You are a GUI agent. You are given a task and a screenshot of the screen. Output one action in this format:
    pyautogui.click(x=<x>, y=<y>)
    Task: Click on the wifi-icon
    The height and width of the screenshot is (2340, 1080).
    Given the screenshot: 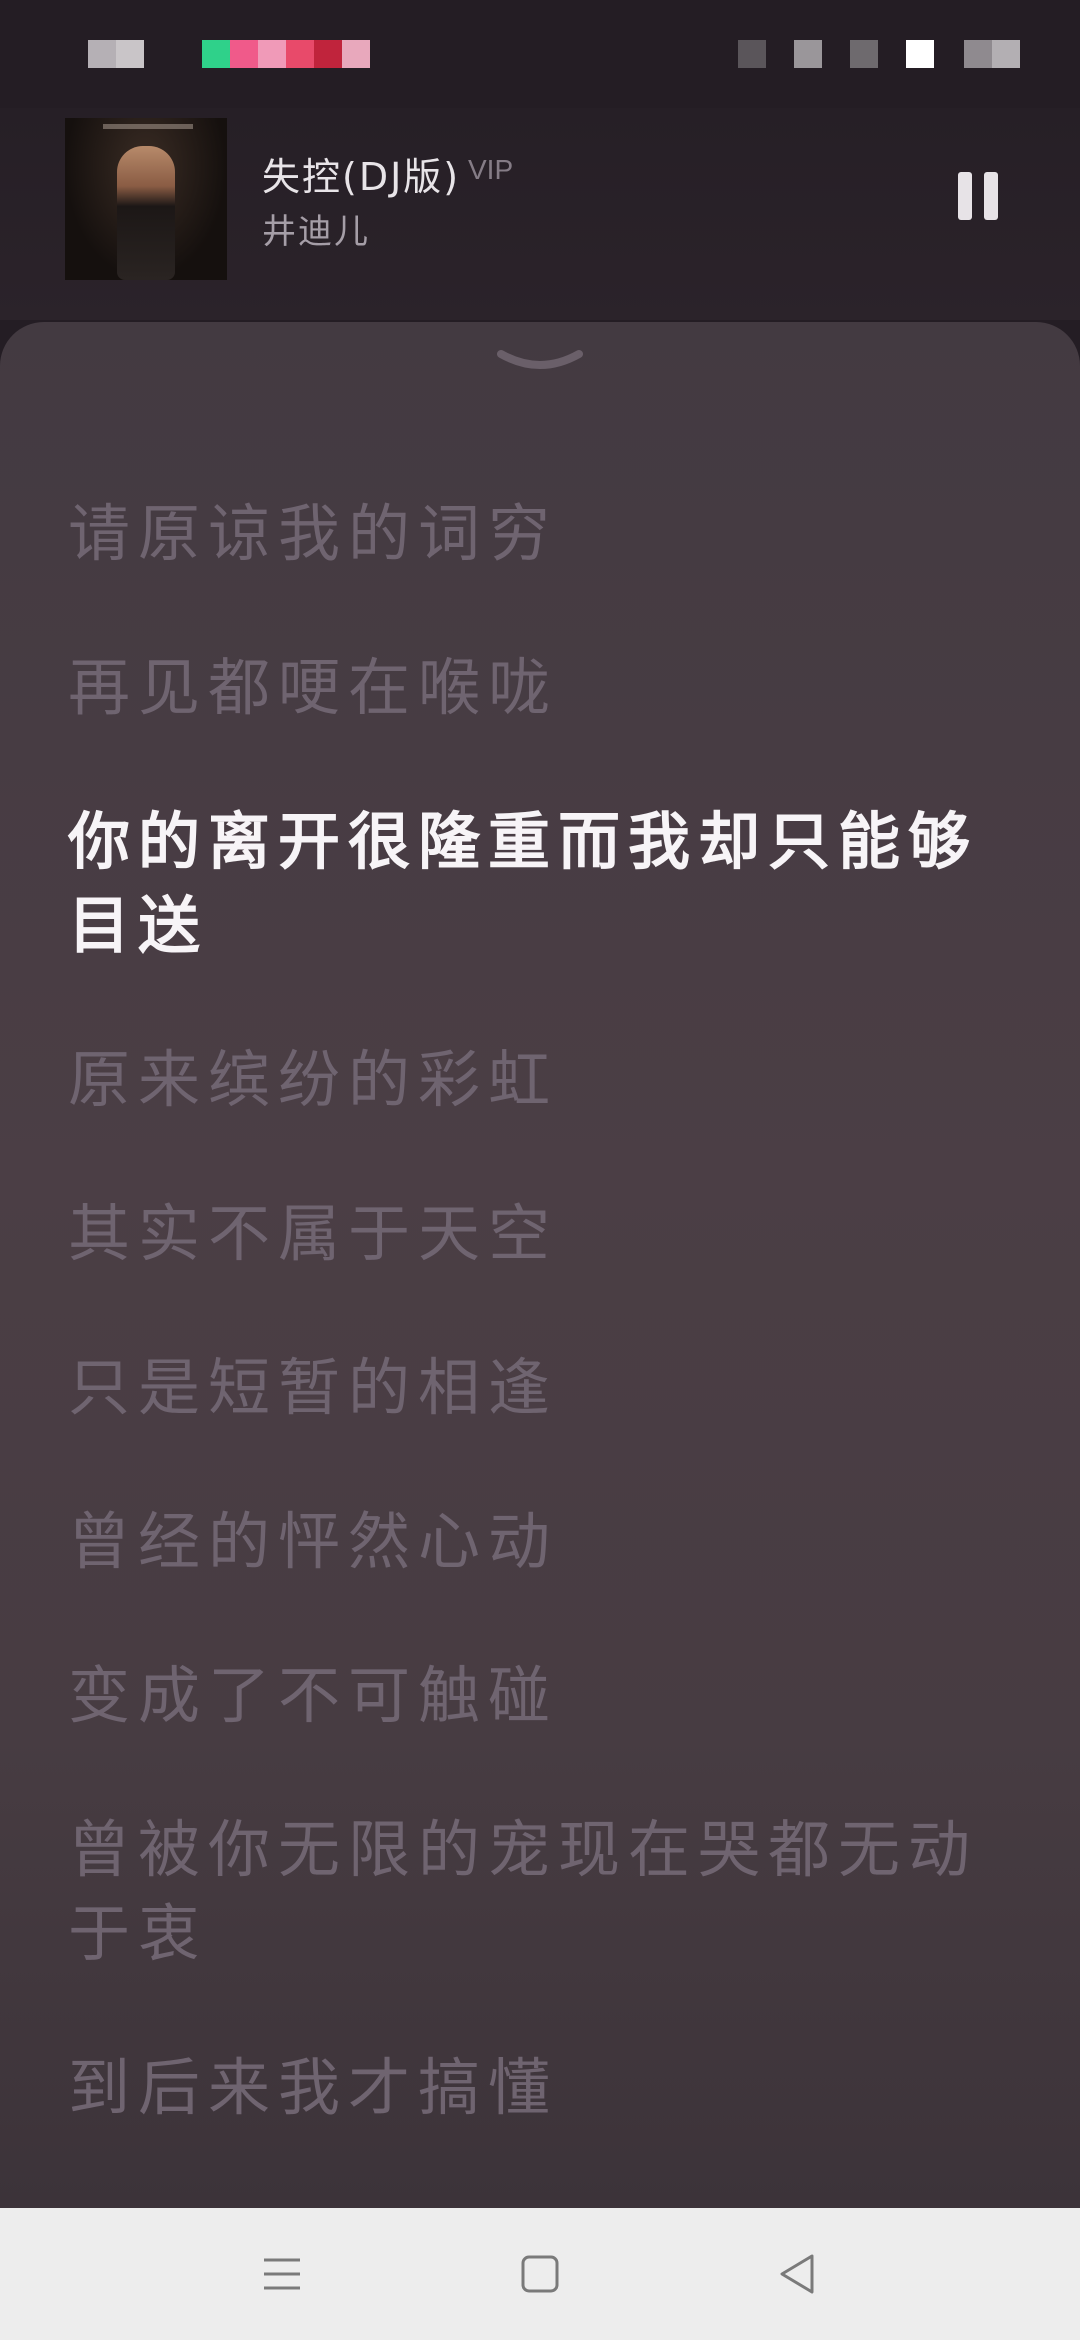 What is the action you would take?
    pyautogui.click(x=808, y=54)
    